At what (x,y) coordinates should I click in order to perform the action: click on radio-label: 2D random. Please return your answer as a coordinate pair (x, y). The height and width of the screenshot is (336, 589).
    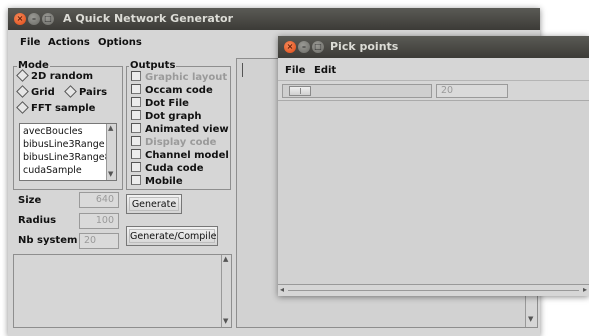
    Looking at the image, I should click on (62, 76).